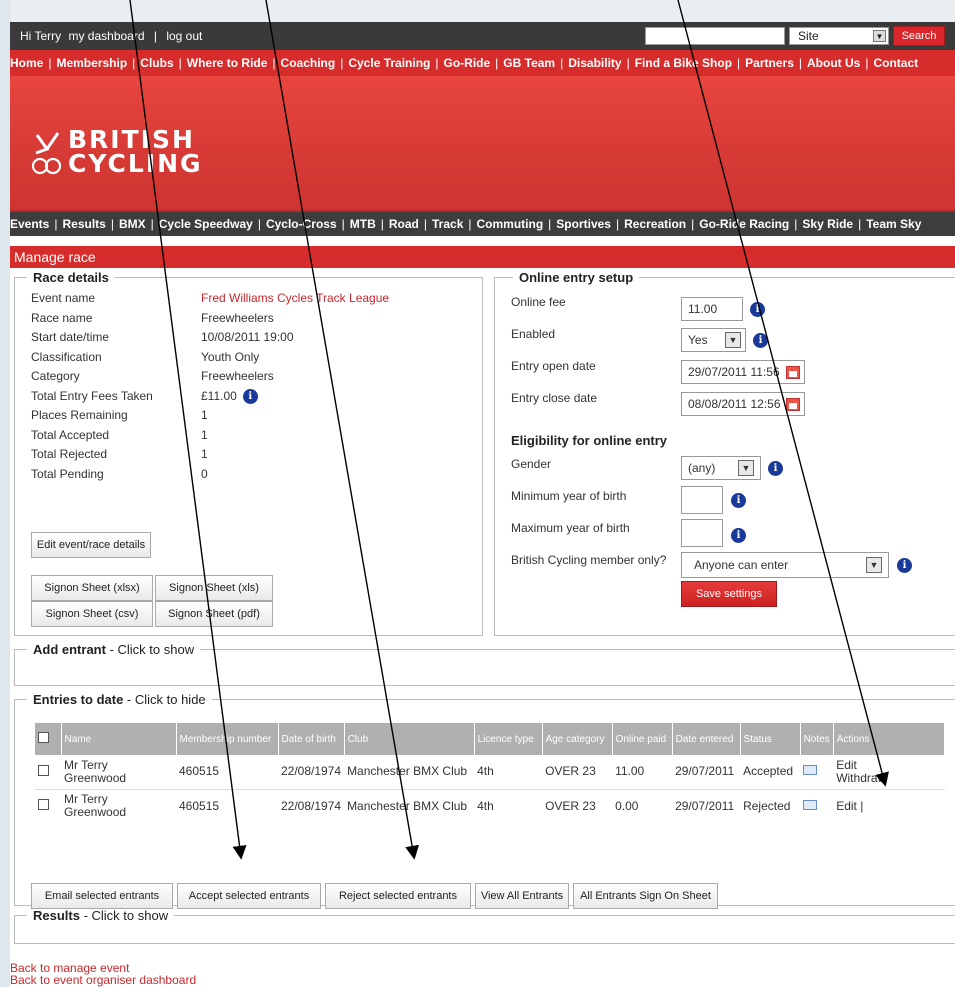 This screenshot has width=955, height=987. Describe the element at coordinates (594, 63) in the screenshot. I see `main-nav-item-disability: Disability` at that location.